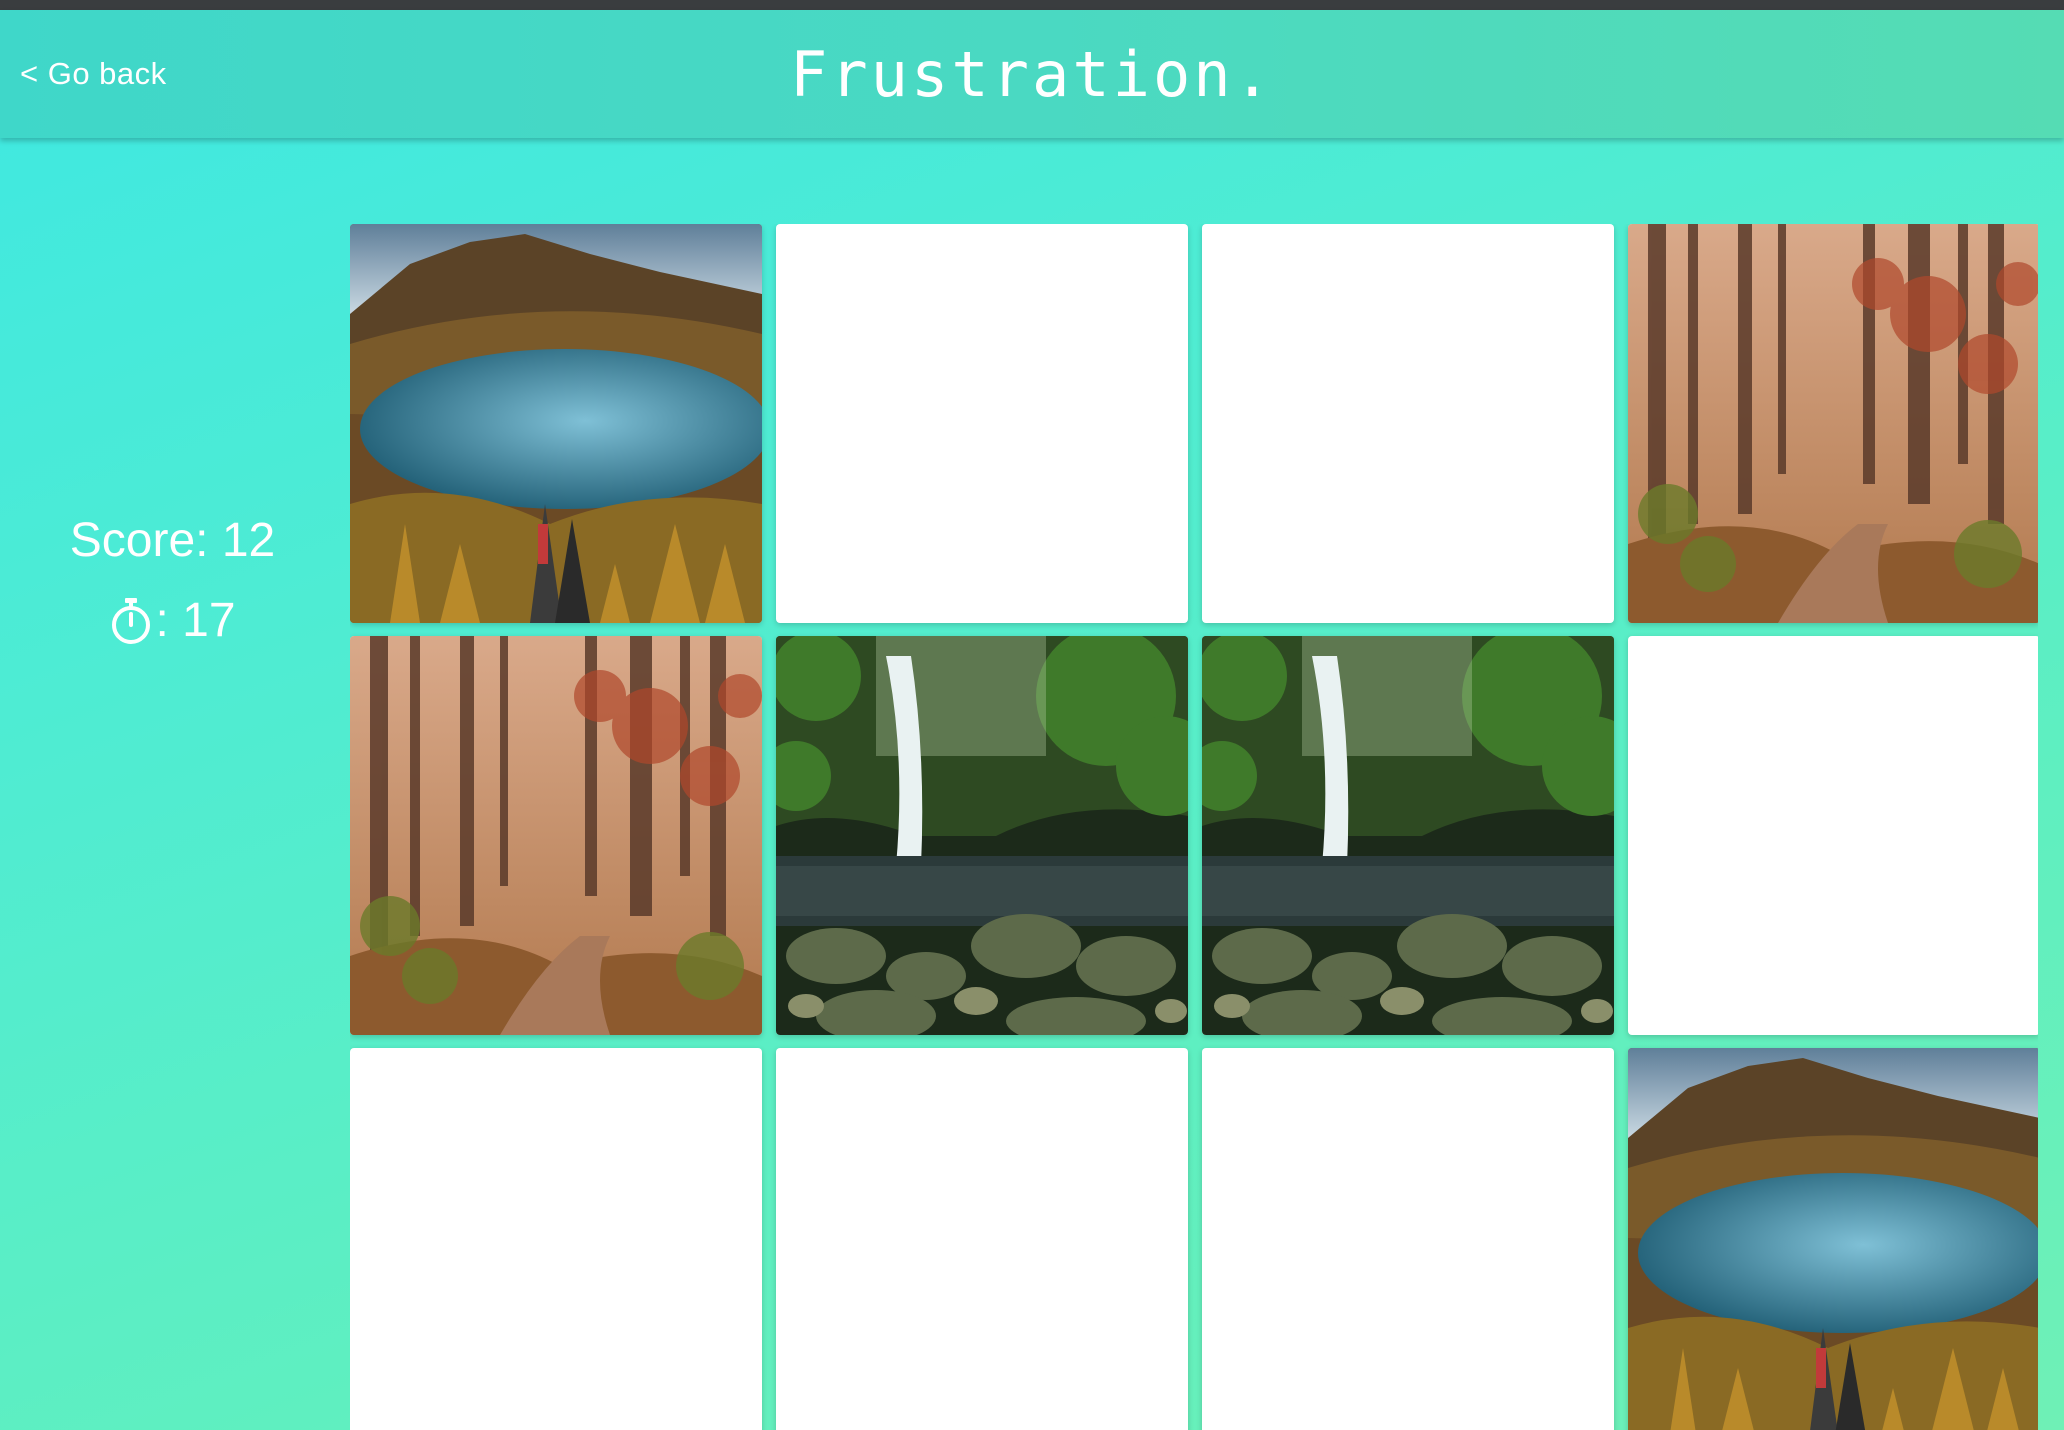 This screenshot has width=2064, height=1430. What do you see at coordinates (172, 581) in the screenshot?
I see `stats-panel: Score: 12 : 17` at bounding box center [172, 581].